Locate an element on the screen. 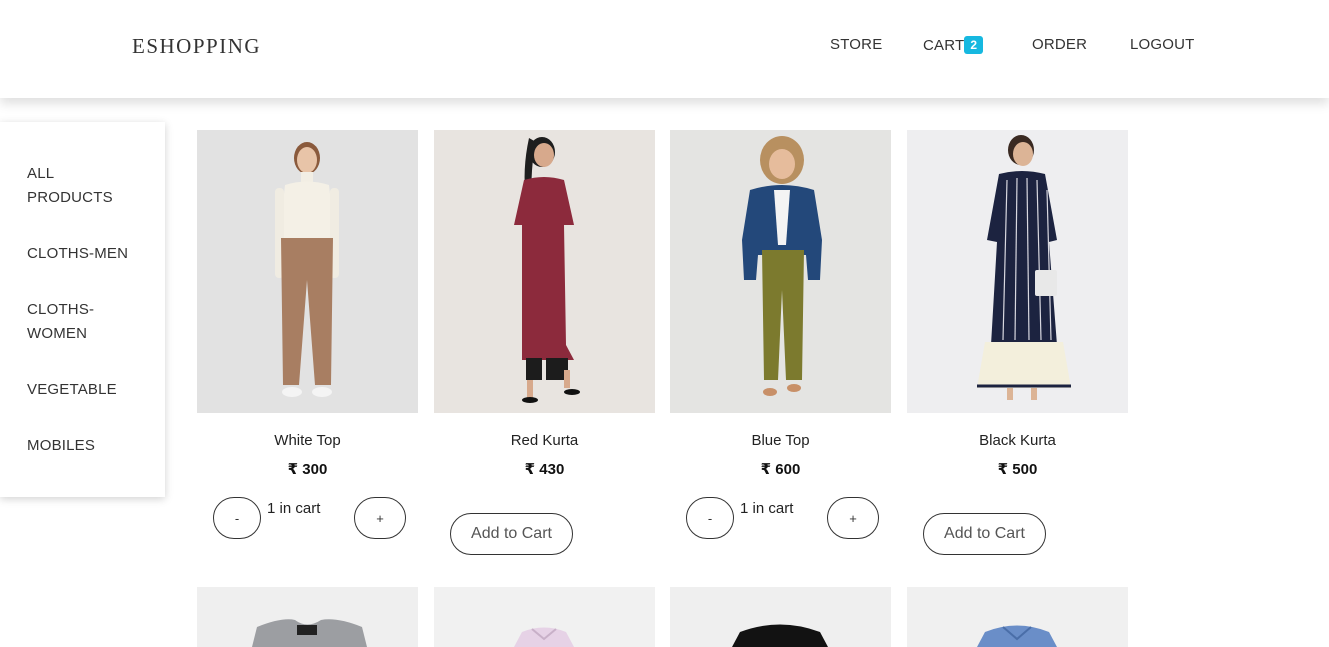 This screenshot has height=647, width=1329. sidebar-item-cloths-women: CLOTHS- WOMEN is located at coordinates (87, 322).